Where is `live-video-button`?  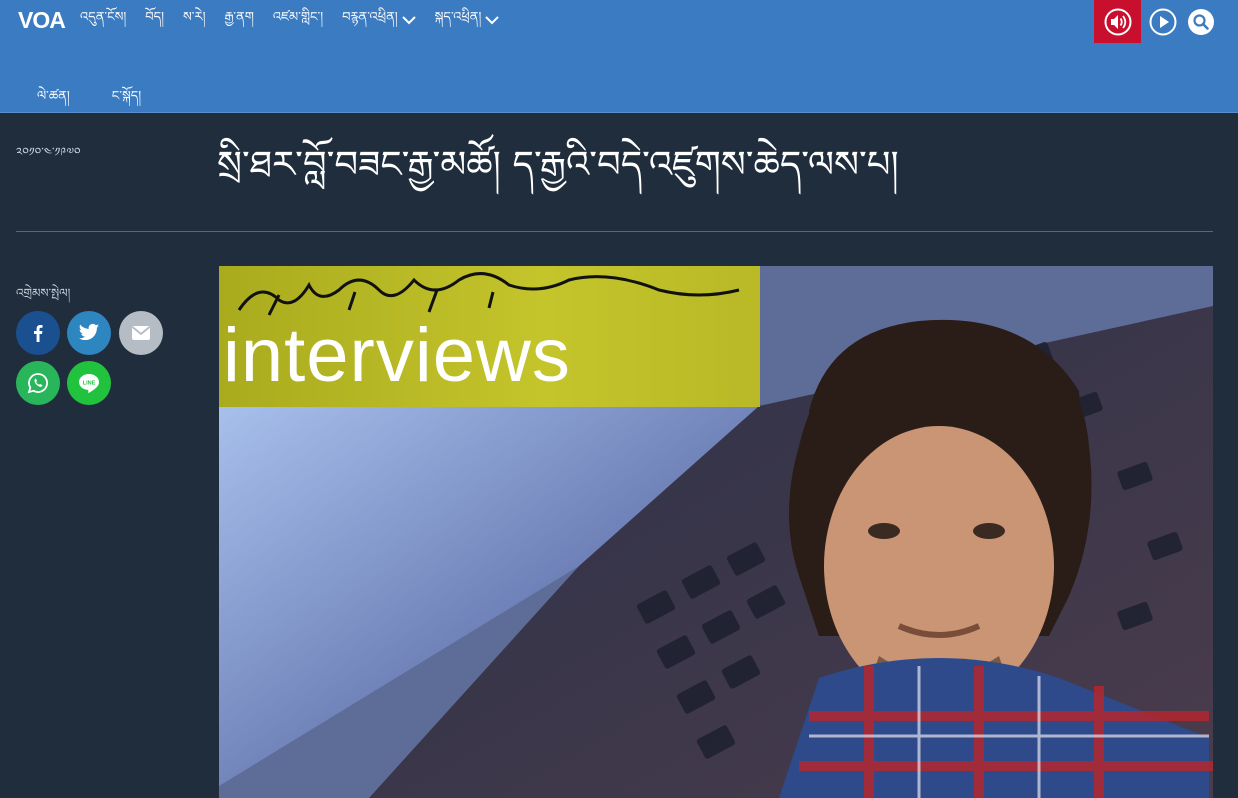 live-video-button is located at coordinates (1163, 21).